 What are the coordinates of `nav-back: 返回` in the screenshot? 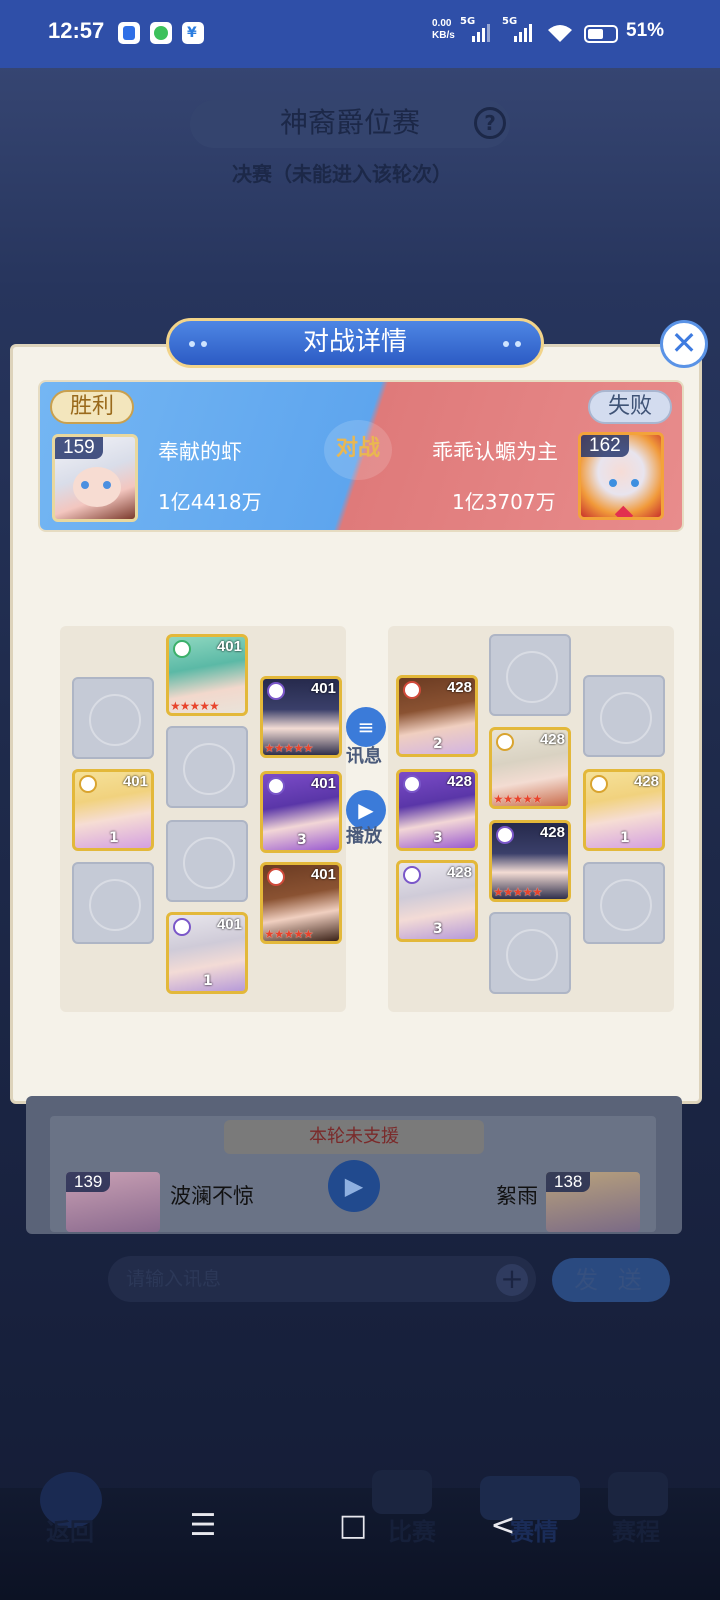 It's located at (70, 1529).